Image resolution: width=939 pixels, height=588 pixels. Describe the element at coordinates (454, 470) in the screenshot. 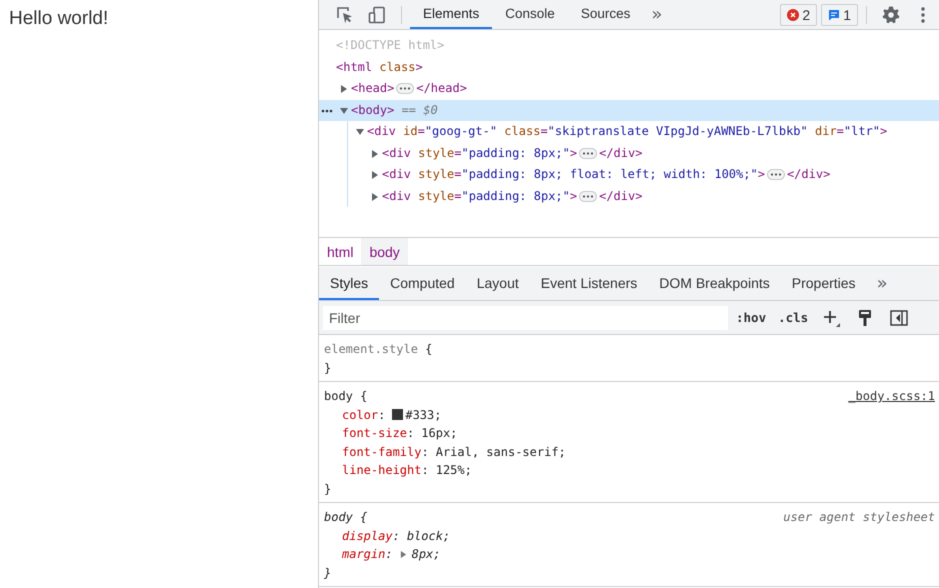

I see `property-value: 125%;` at that location.